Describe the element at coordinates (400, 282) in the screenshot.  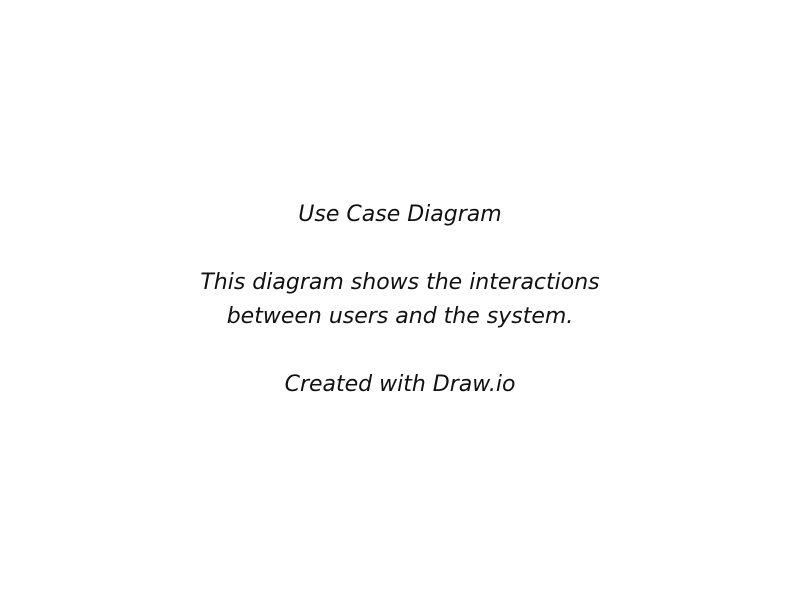
I see `description-line-1: This diagram shows the interactions` at that location.